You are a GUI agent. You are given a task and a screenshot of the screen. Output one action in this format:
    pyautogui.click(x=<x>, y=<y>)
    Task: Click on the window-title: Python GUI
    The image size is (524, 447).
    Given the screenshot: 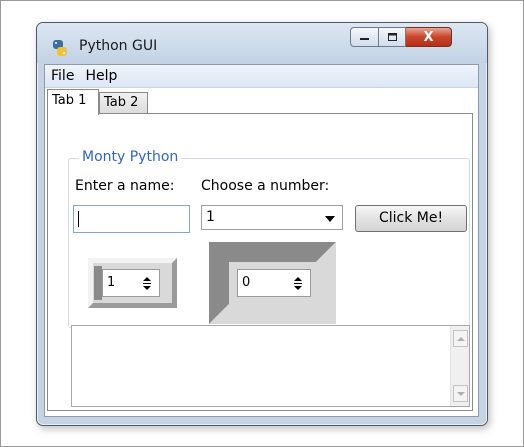 What is the action you would take?
    pyautogui.click(x=118, y=46)
    